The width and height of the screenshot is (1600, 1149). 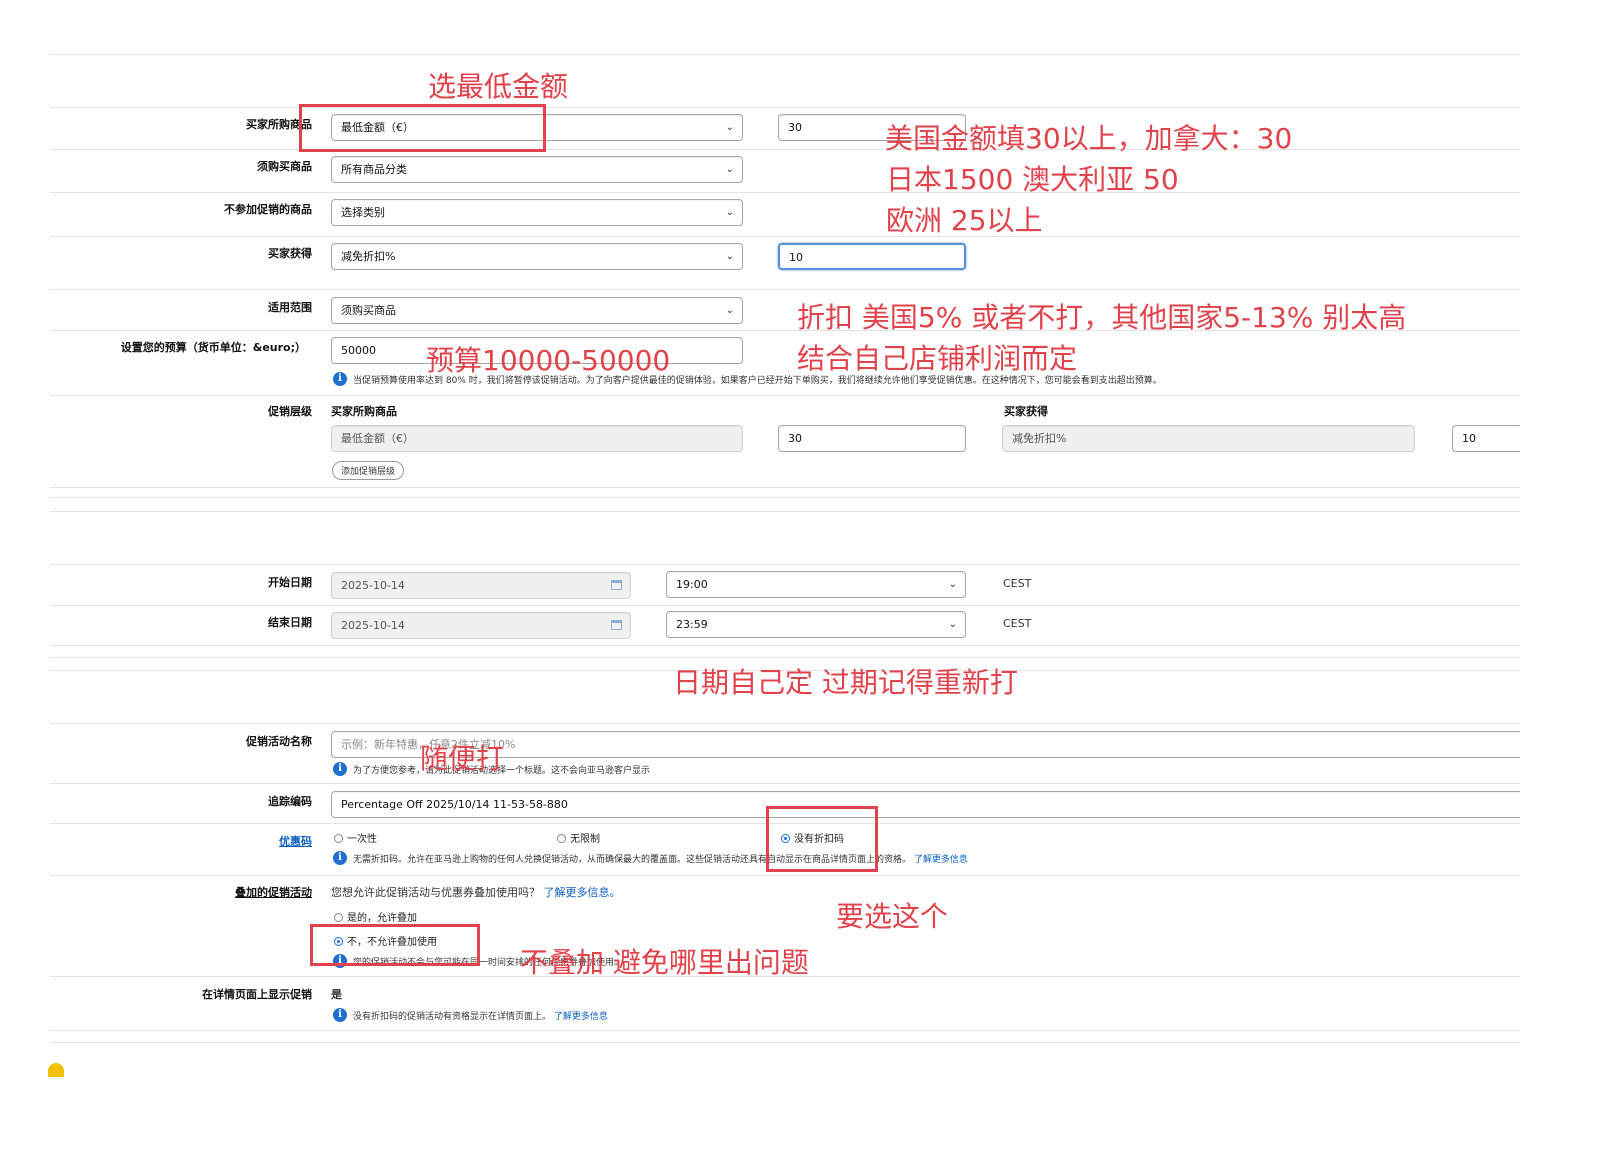 I want to click on end-date-input: 2025-10-14, so click(x=481, y=625).